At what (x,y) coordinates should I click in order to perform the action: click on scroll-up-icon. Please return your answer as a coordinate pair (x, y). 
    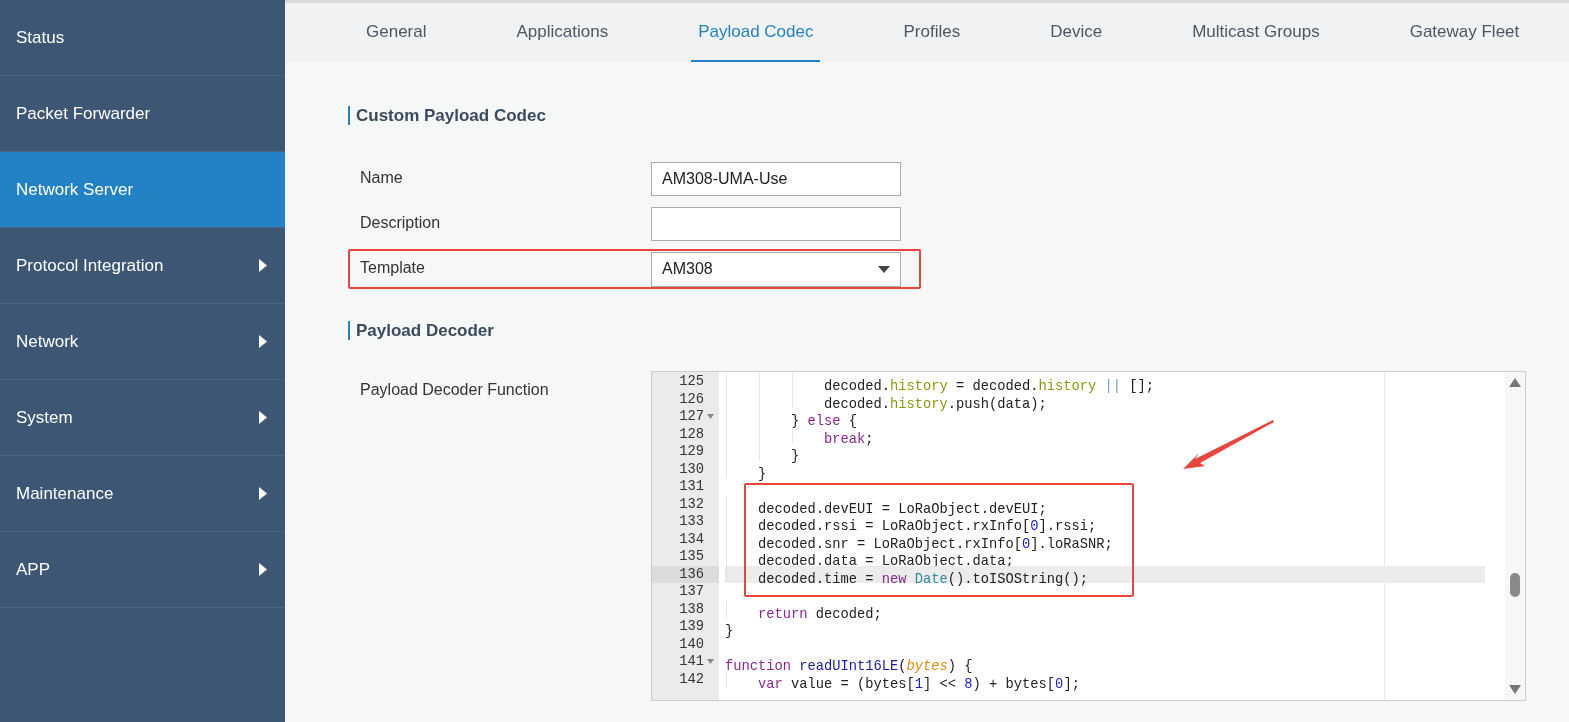
    Looking at the image, I should click on (1515, 382).